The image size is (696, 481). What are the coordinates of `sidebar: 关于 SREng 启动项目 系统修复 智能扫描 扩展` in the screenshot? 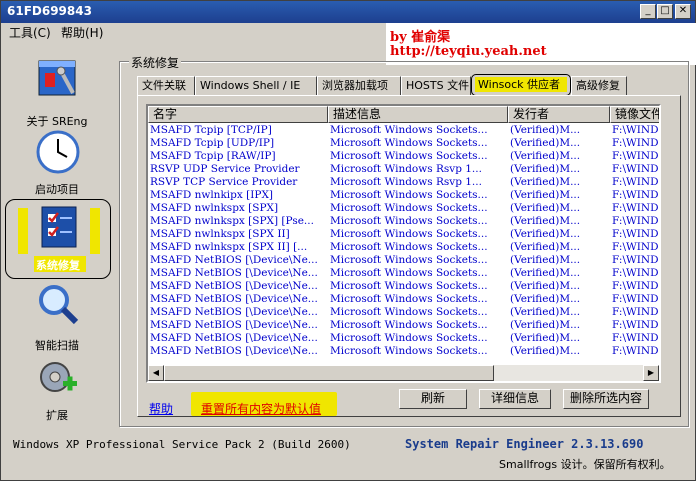 It's located at (57, 235).